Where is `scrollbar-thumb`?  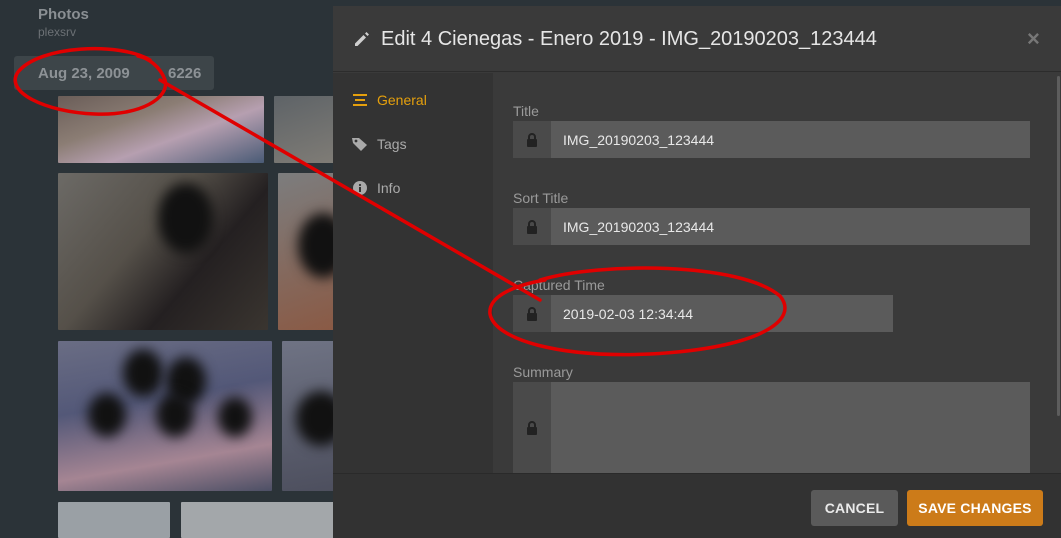
scrollbar-thumb is located at coordinates (1058, 246).